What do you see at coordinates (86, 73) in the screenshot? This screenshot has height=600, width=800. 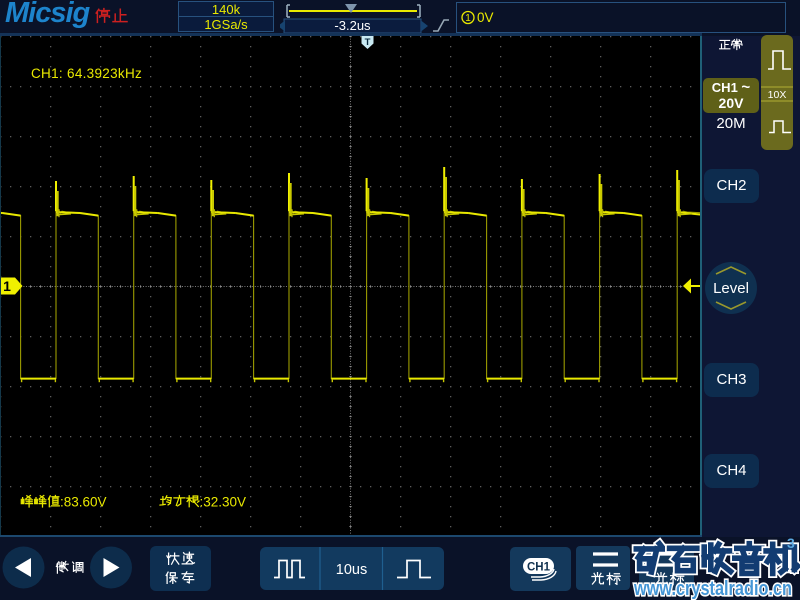 I see `svg-text: CH1: 64.3923kHz` at bounding box center [86, 73].